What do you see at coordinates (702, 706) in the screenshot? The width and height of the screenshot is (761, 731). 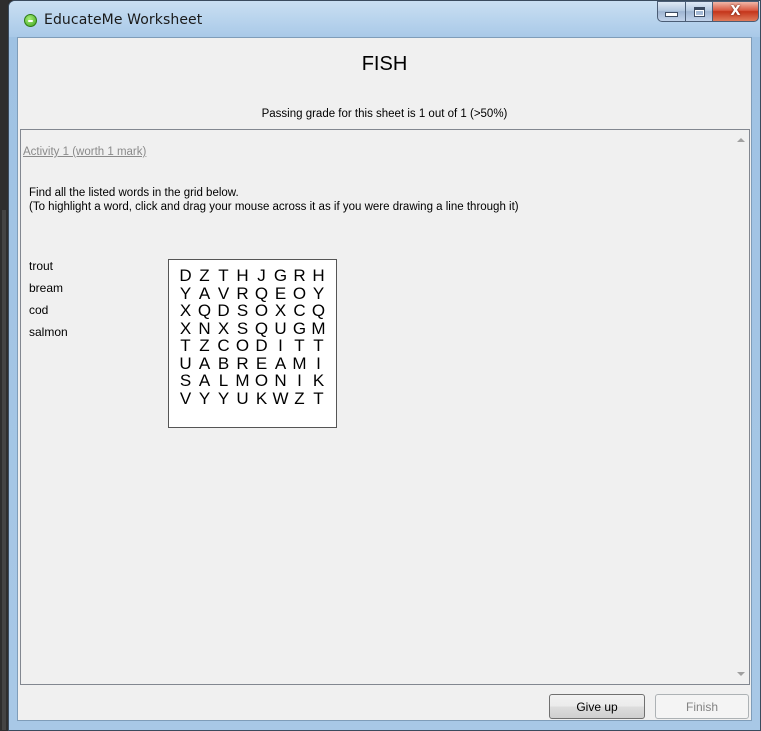 I see `finish-button: Finish` at bounding box center [702, 706].